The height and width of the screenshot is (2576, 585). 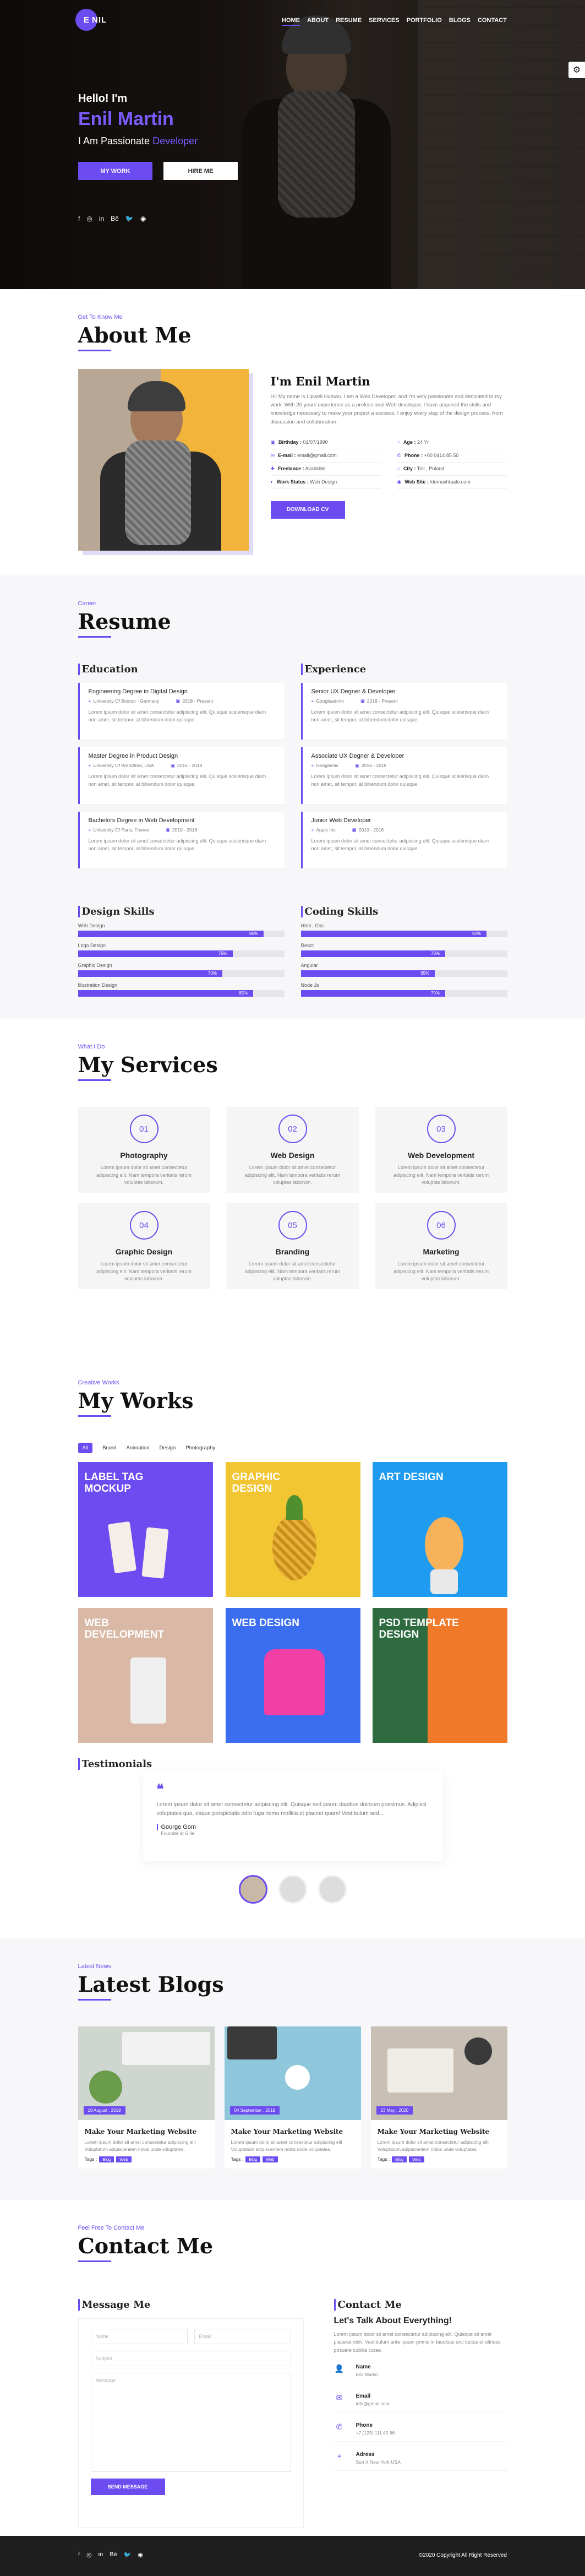 I want to click on filter-all: All, so click(x=85, y=1448).